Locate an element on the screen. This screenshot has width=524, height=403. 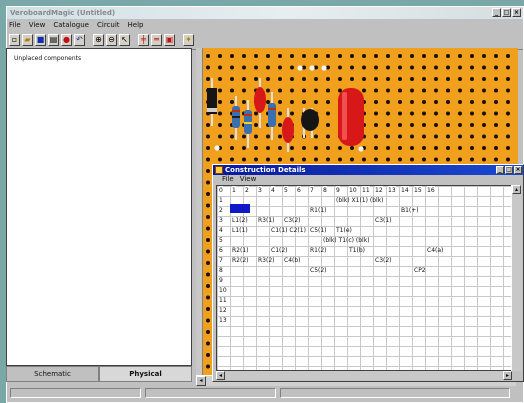
column-header: 12 is located at coordinates (379, 191).